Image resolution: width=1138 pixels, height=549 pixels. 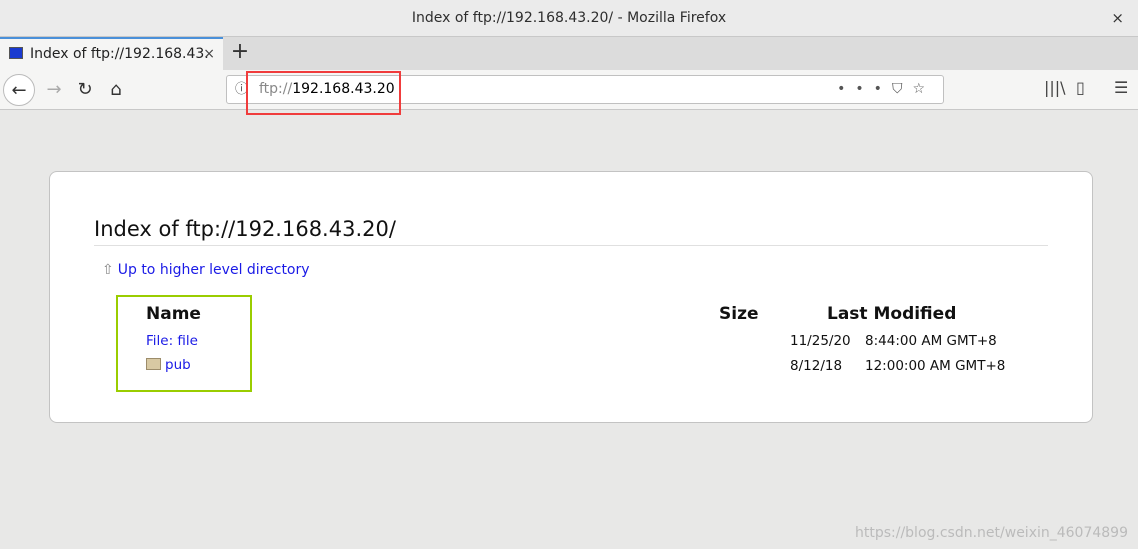 What do you see at coordinates (119, 54) in the screenshot?
I see `tab-label: Index of ftp://192.168.43.` at bounding box center [119, 54].